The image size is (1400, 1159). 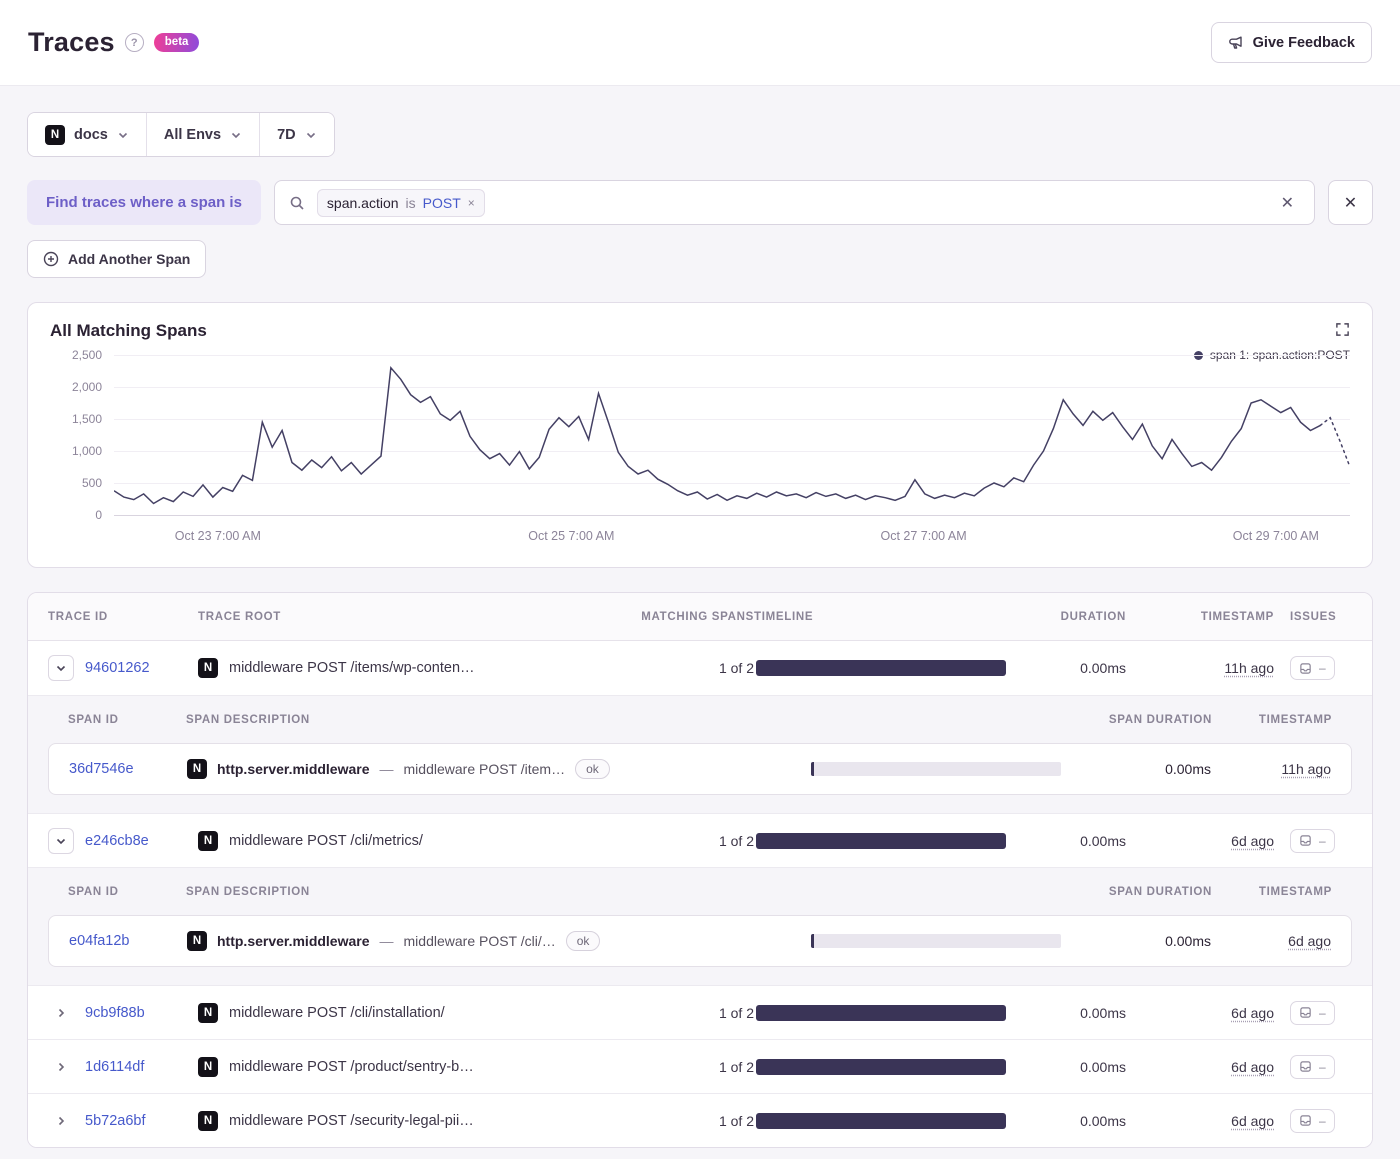 I want to click on token-value: POST, so click(x=442, y=203).